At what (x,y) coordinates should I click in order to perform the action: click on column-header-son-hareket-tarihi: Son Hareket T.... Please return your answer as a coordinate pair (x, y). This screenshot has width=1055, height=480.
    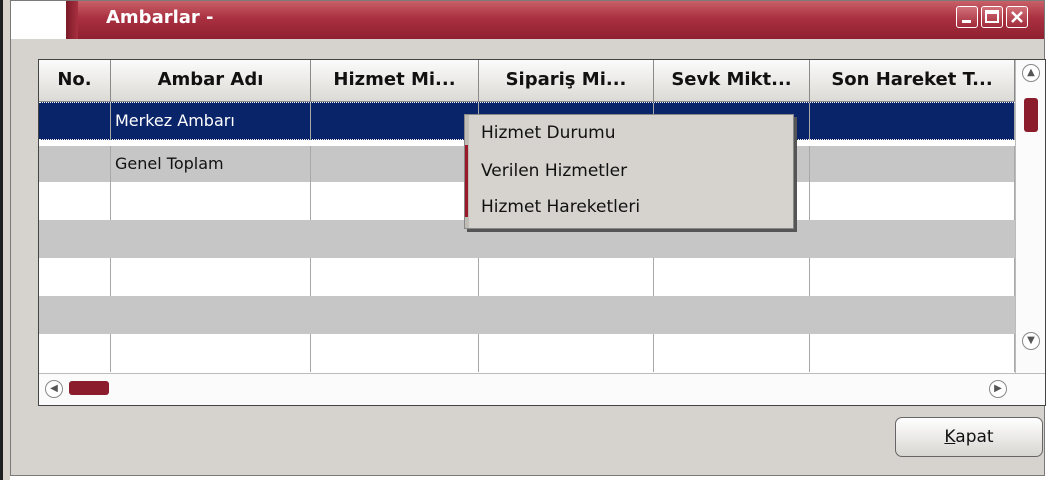
    Looking at the image, I should click on (912, 81).